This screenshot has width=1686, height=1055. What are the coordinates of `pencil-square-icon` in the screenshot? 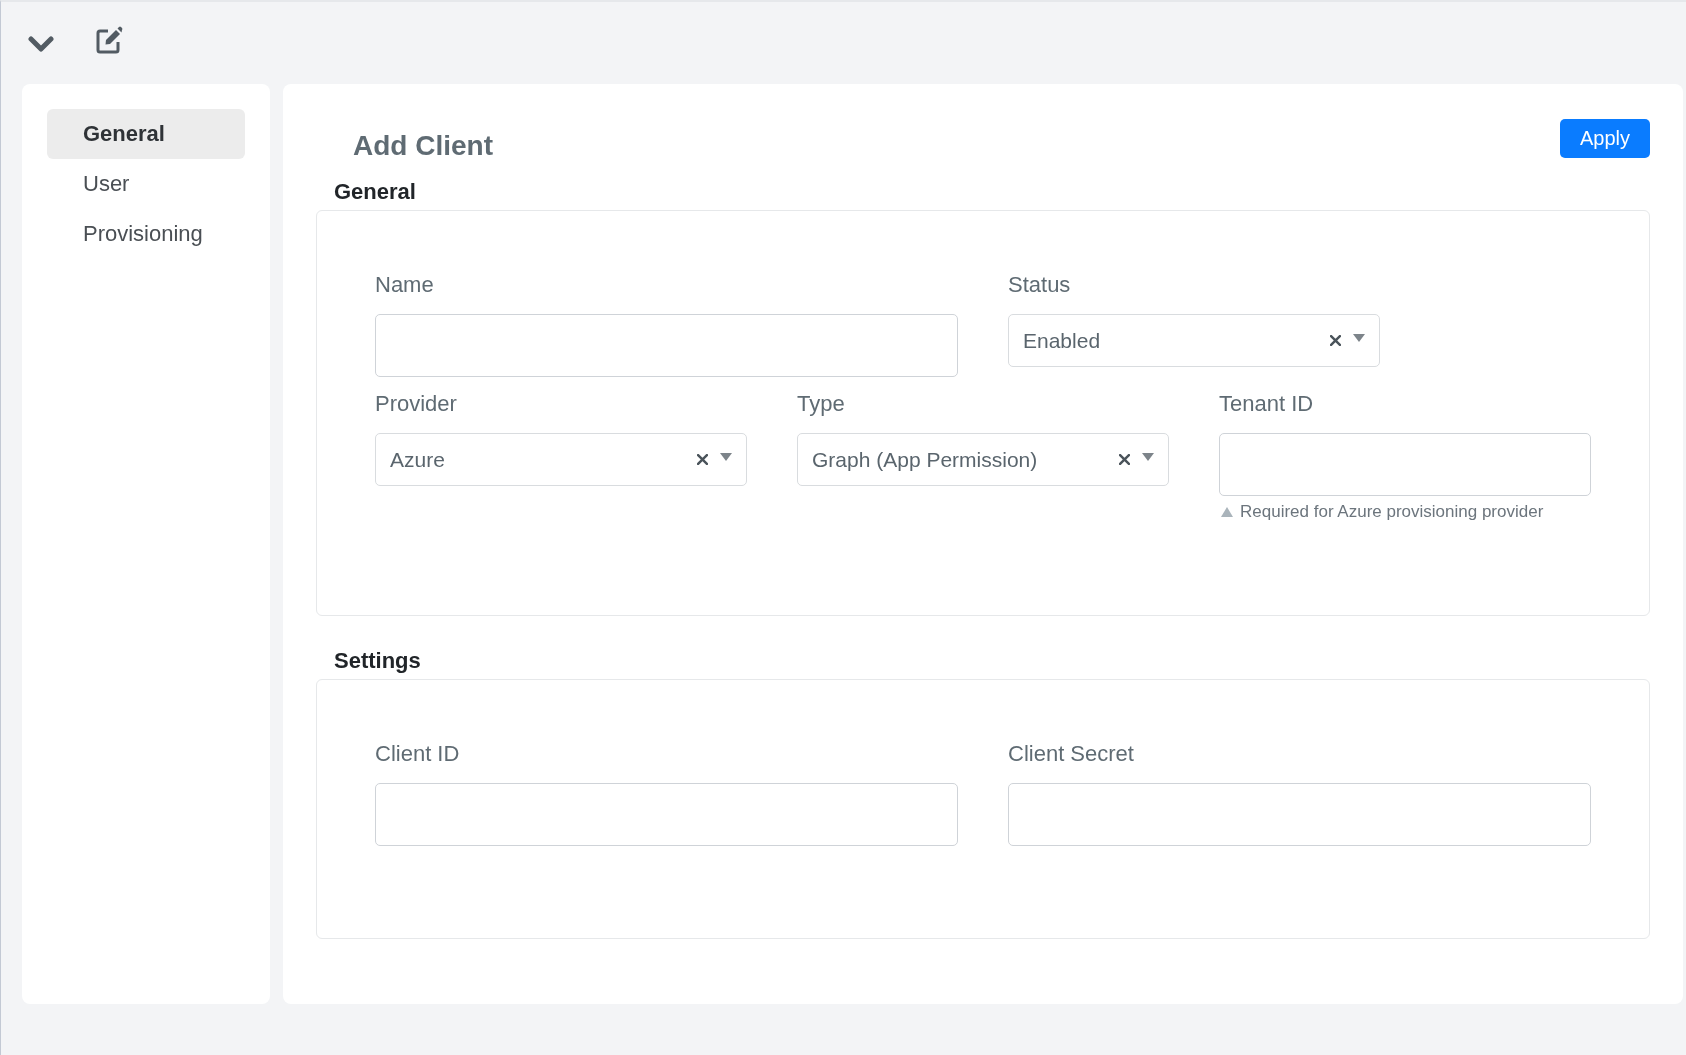 It's located at (109, 40).